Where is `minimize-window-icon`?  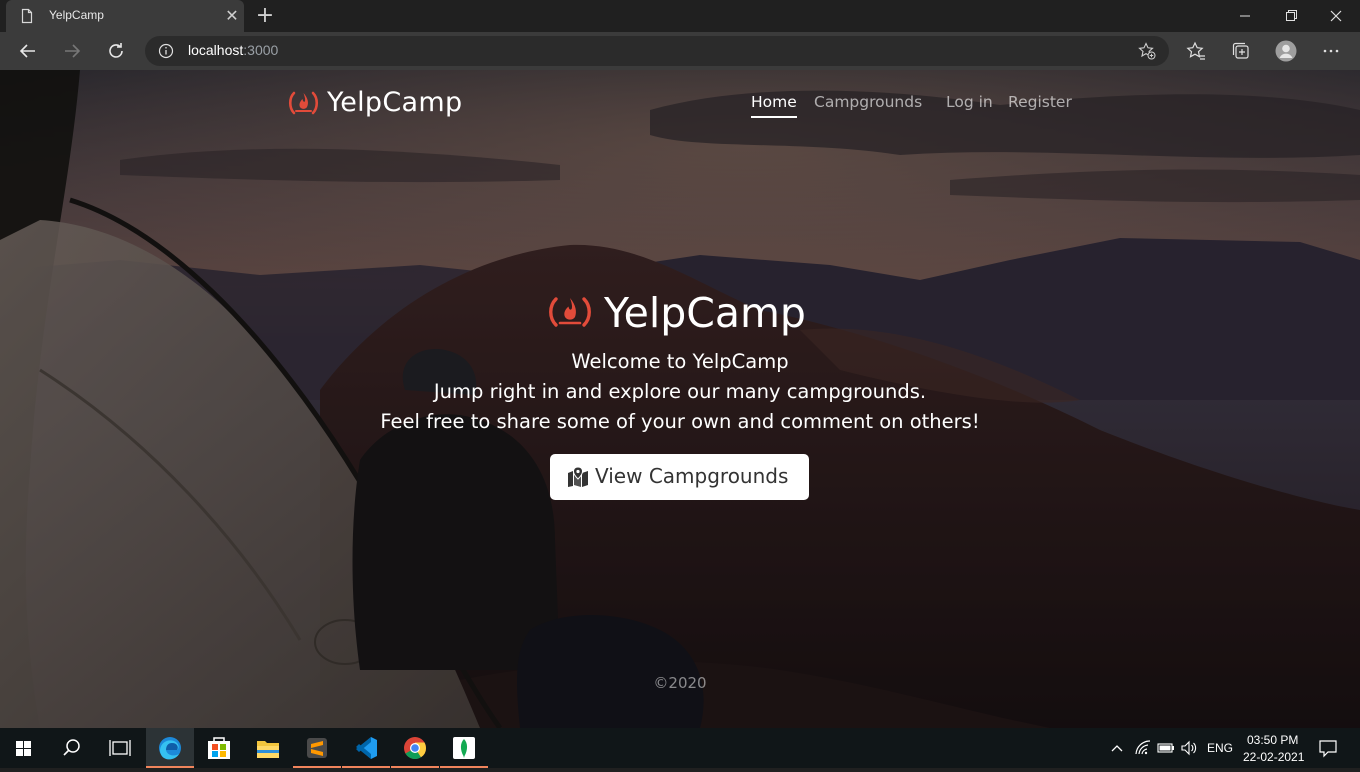
minimize-window-icon is located at coordinates (1244, 16).